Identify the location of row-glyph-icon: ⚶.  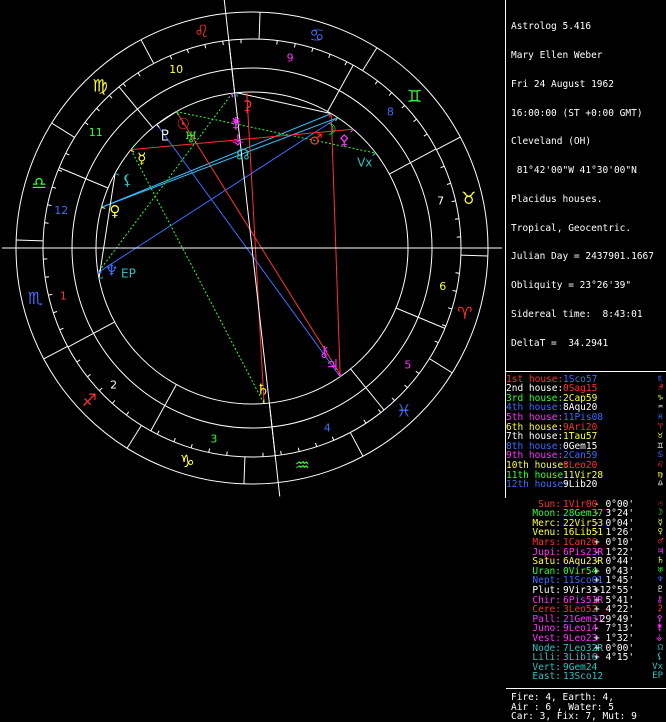
(659, 639).